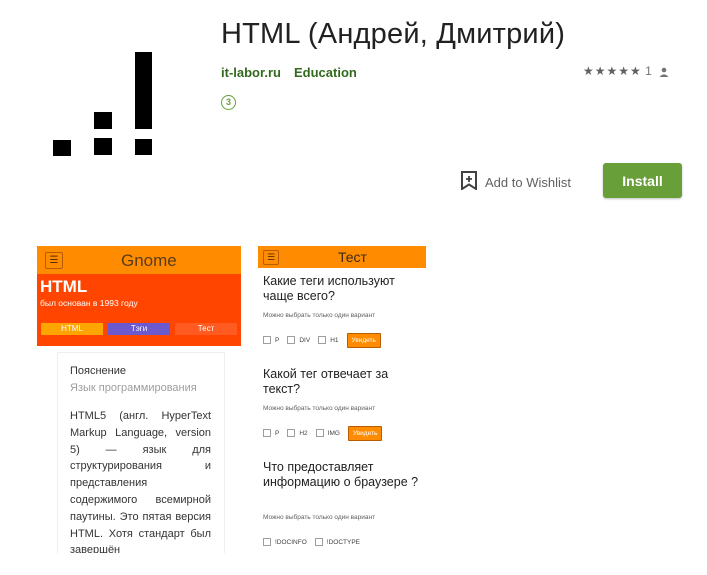 The height and width of the screenshot is (575, 707). What do you see at coordinates (103, 146) in the screenshot?
I see `signal-bar-2b` at bounding box center [103, 146].